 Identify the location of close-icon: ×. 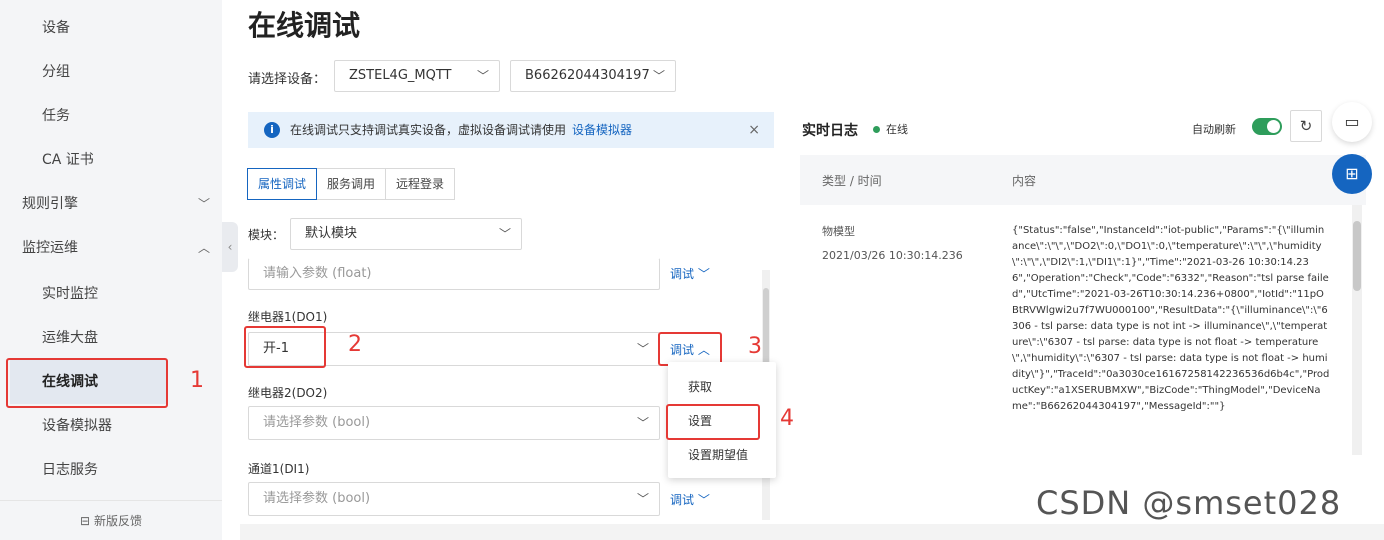
(754, 130).